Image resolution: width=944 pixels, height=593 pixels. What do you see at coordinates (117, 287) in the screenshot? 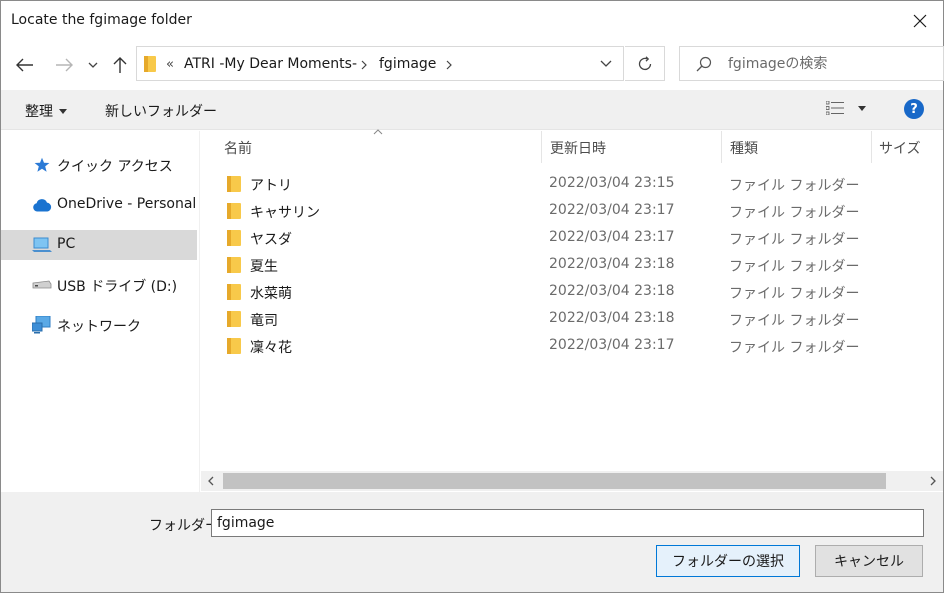
I see `sidebar-item-label: USB ドライブ (D:)` at bounding box center [117, 287].